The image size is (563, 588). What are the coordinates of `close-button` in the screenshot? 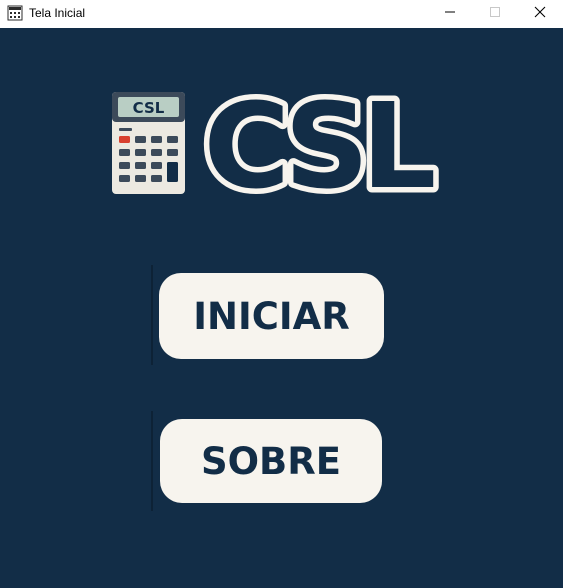 It's located at (540, 14).